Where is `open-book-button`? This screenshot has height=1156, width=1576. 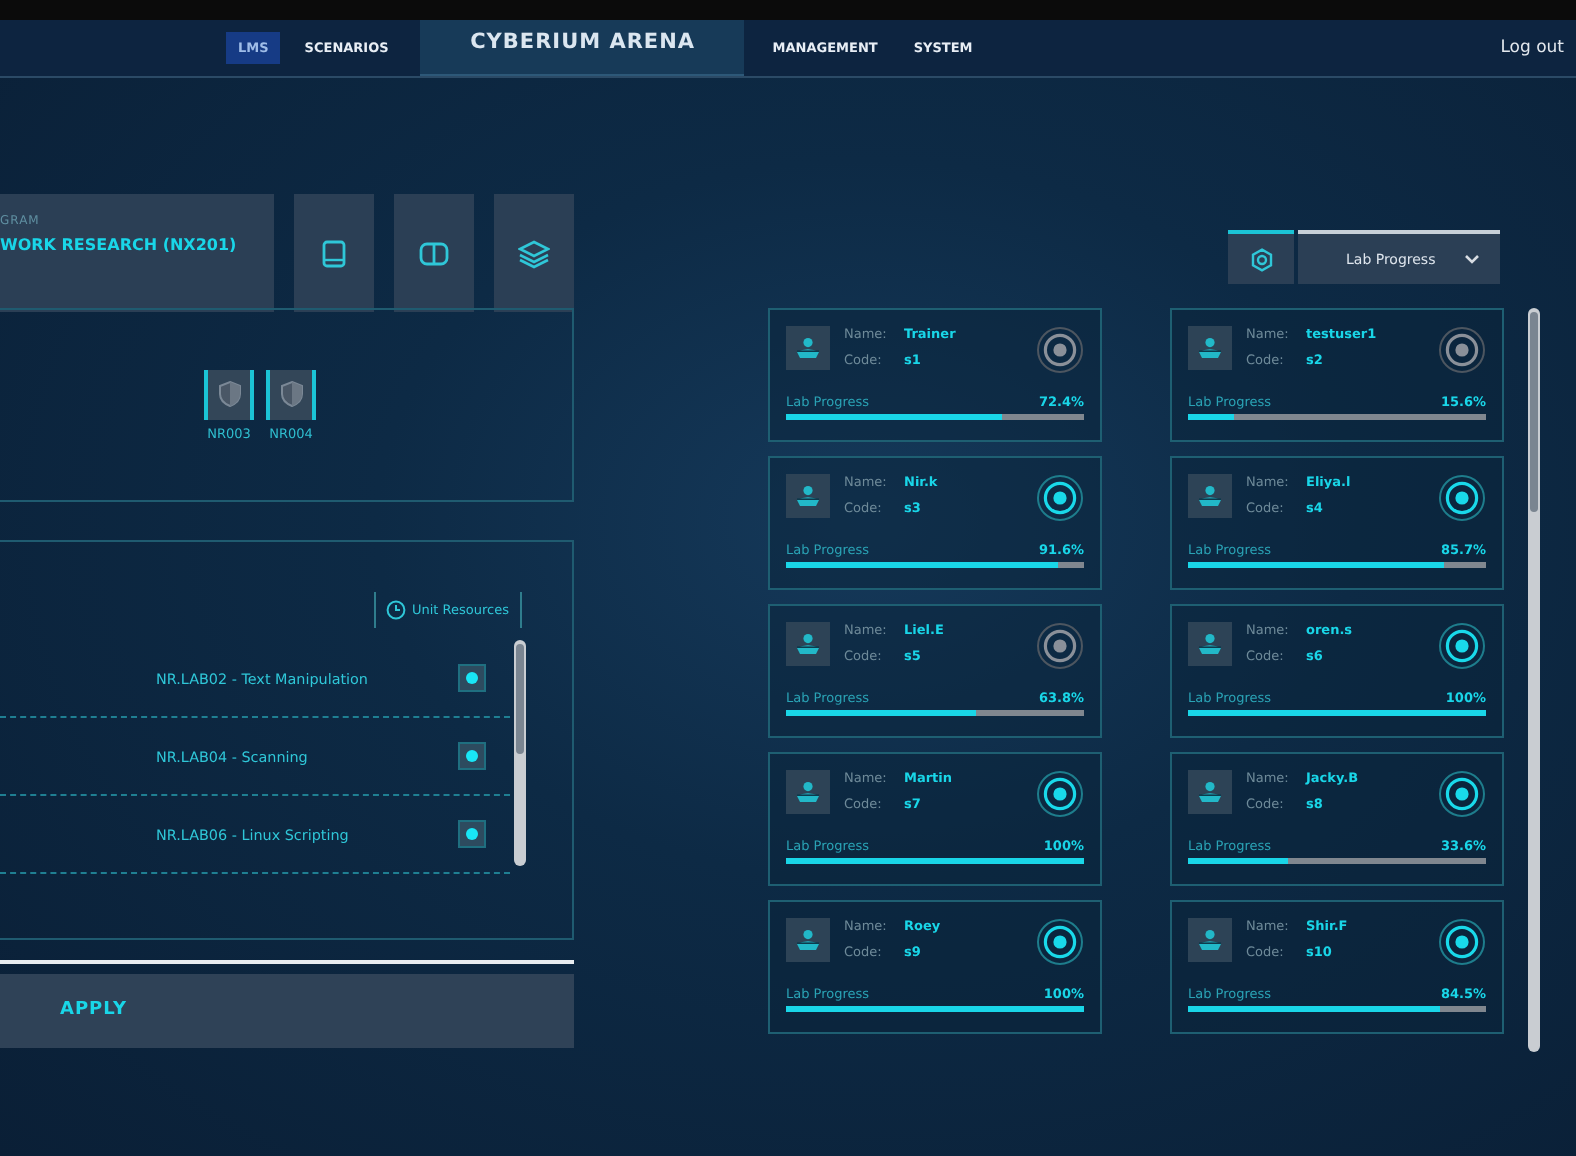 open-book-button is located at coordinates (434, 253).